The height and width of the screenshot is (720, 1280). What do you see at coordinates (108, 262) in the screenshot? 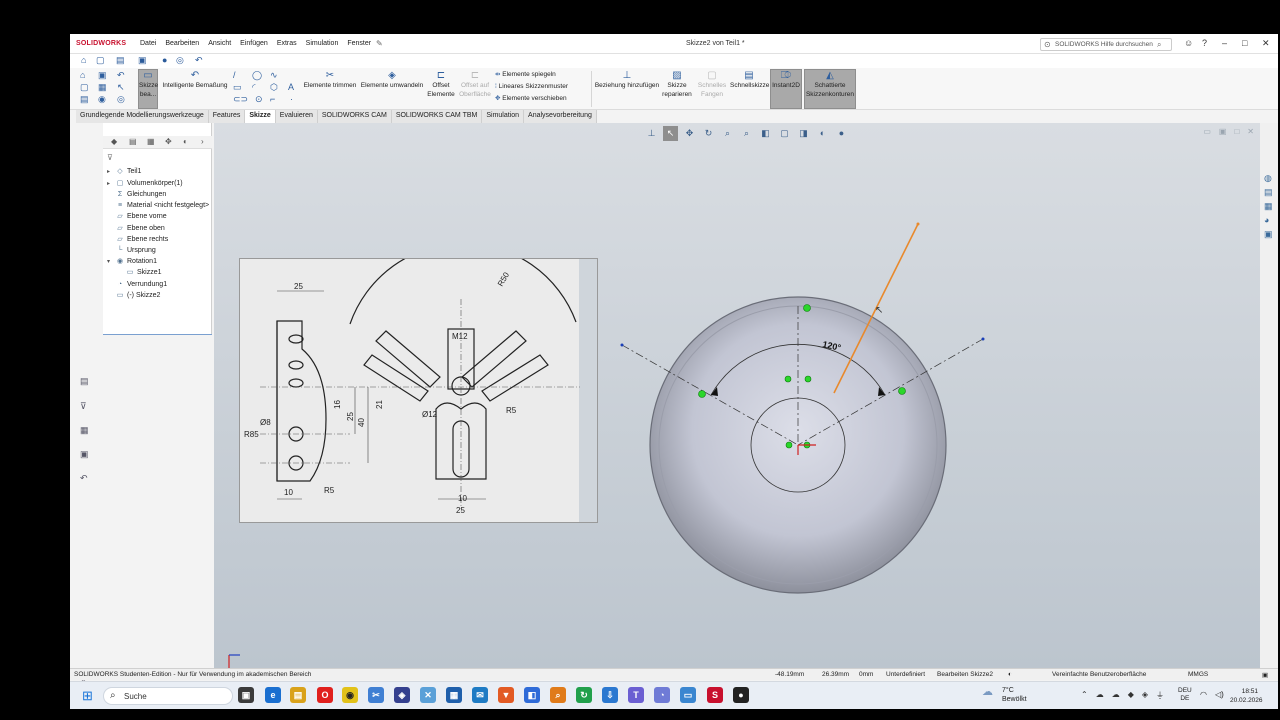
I see `collapse-icon: ▾` at bounding box center [108, 262].